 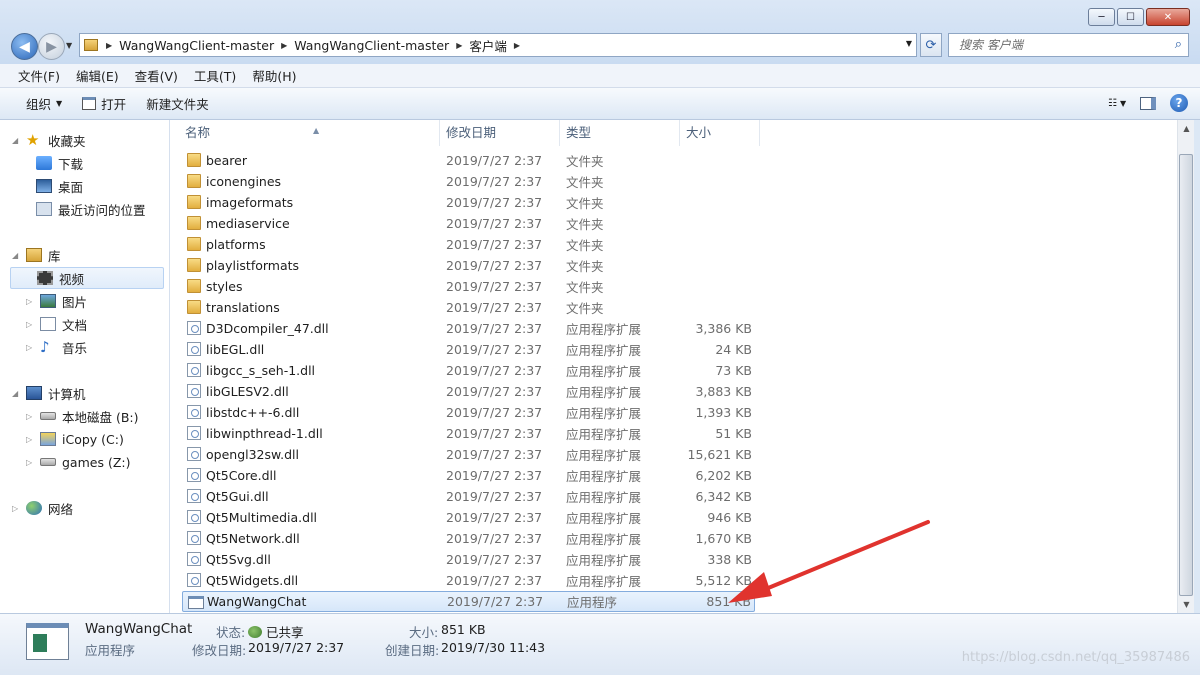 What do you see at coordinates (56, 301) in the screenshot?
I see `nav-pictures: ▷ 图片` at bounding box center [56, 301].